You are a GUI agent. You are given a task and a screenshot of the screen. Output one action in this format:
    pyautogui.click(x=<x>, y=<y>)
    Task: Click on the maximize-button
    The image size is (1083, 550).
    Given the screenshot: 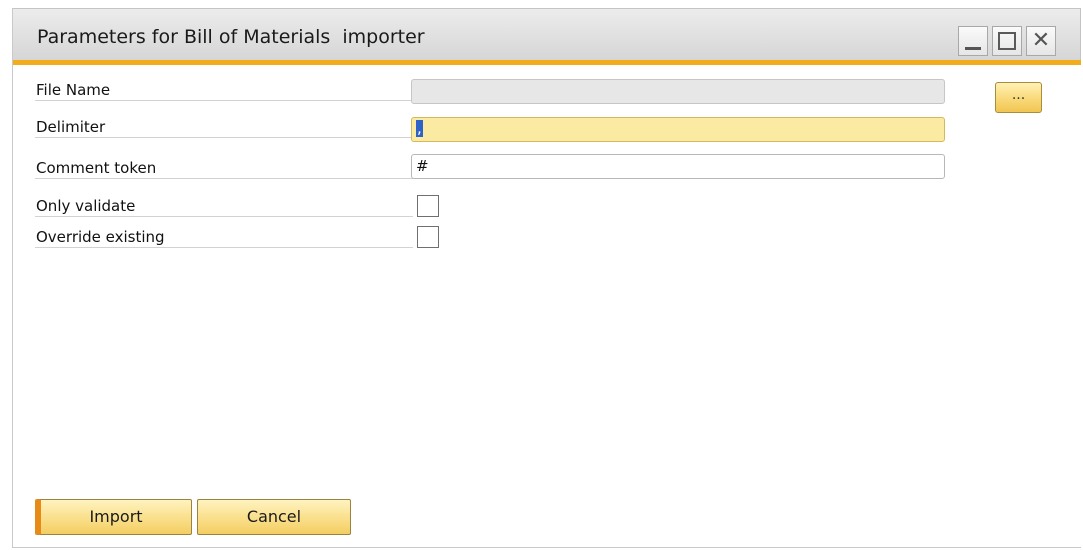 What is the action you would take?
    pyautogui.click(x=1007, y=41)
    